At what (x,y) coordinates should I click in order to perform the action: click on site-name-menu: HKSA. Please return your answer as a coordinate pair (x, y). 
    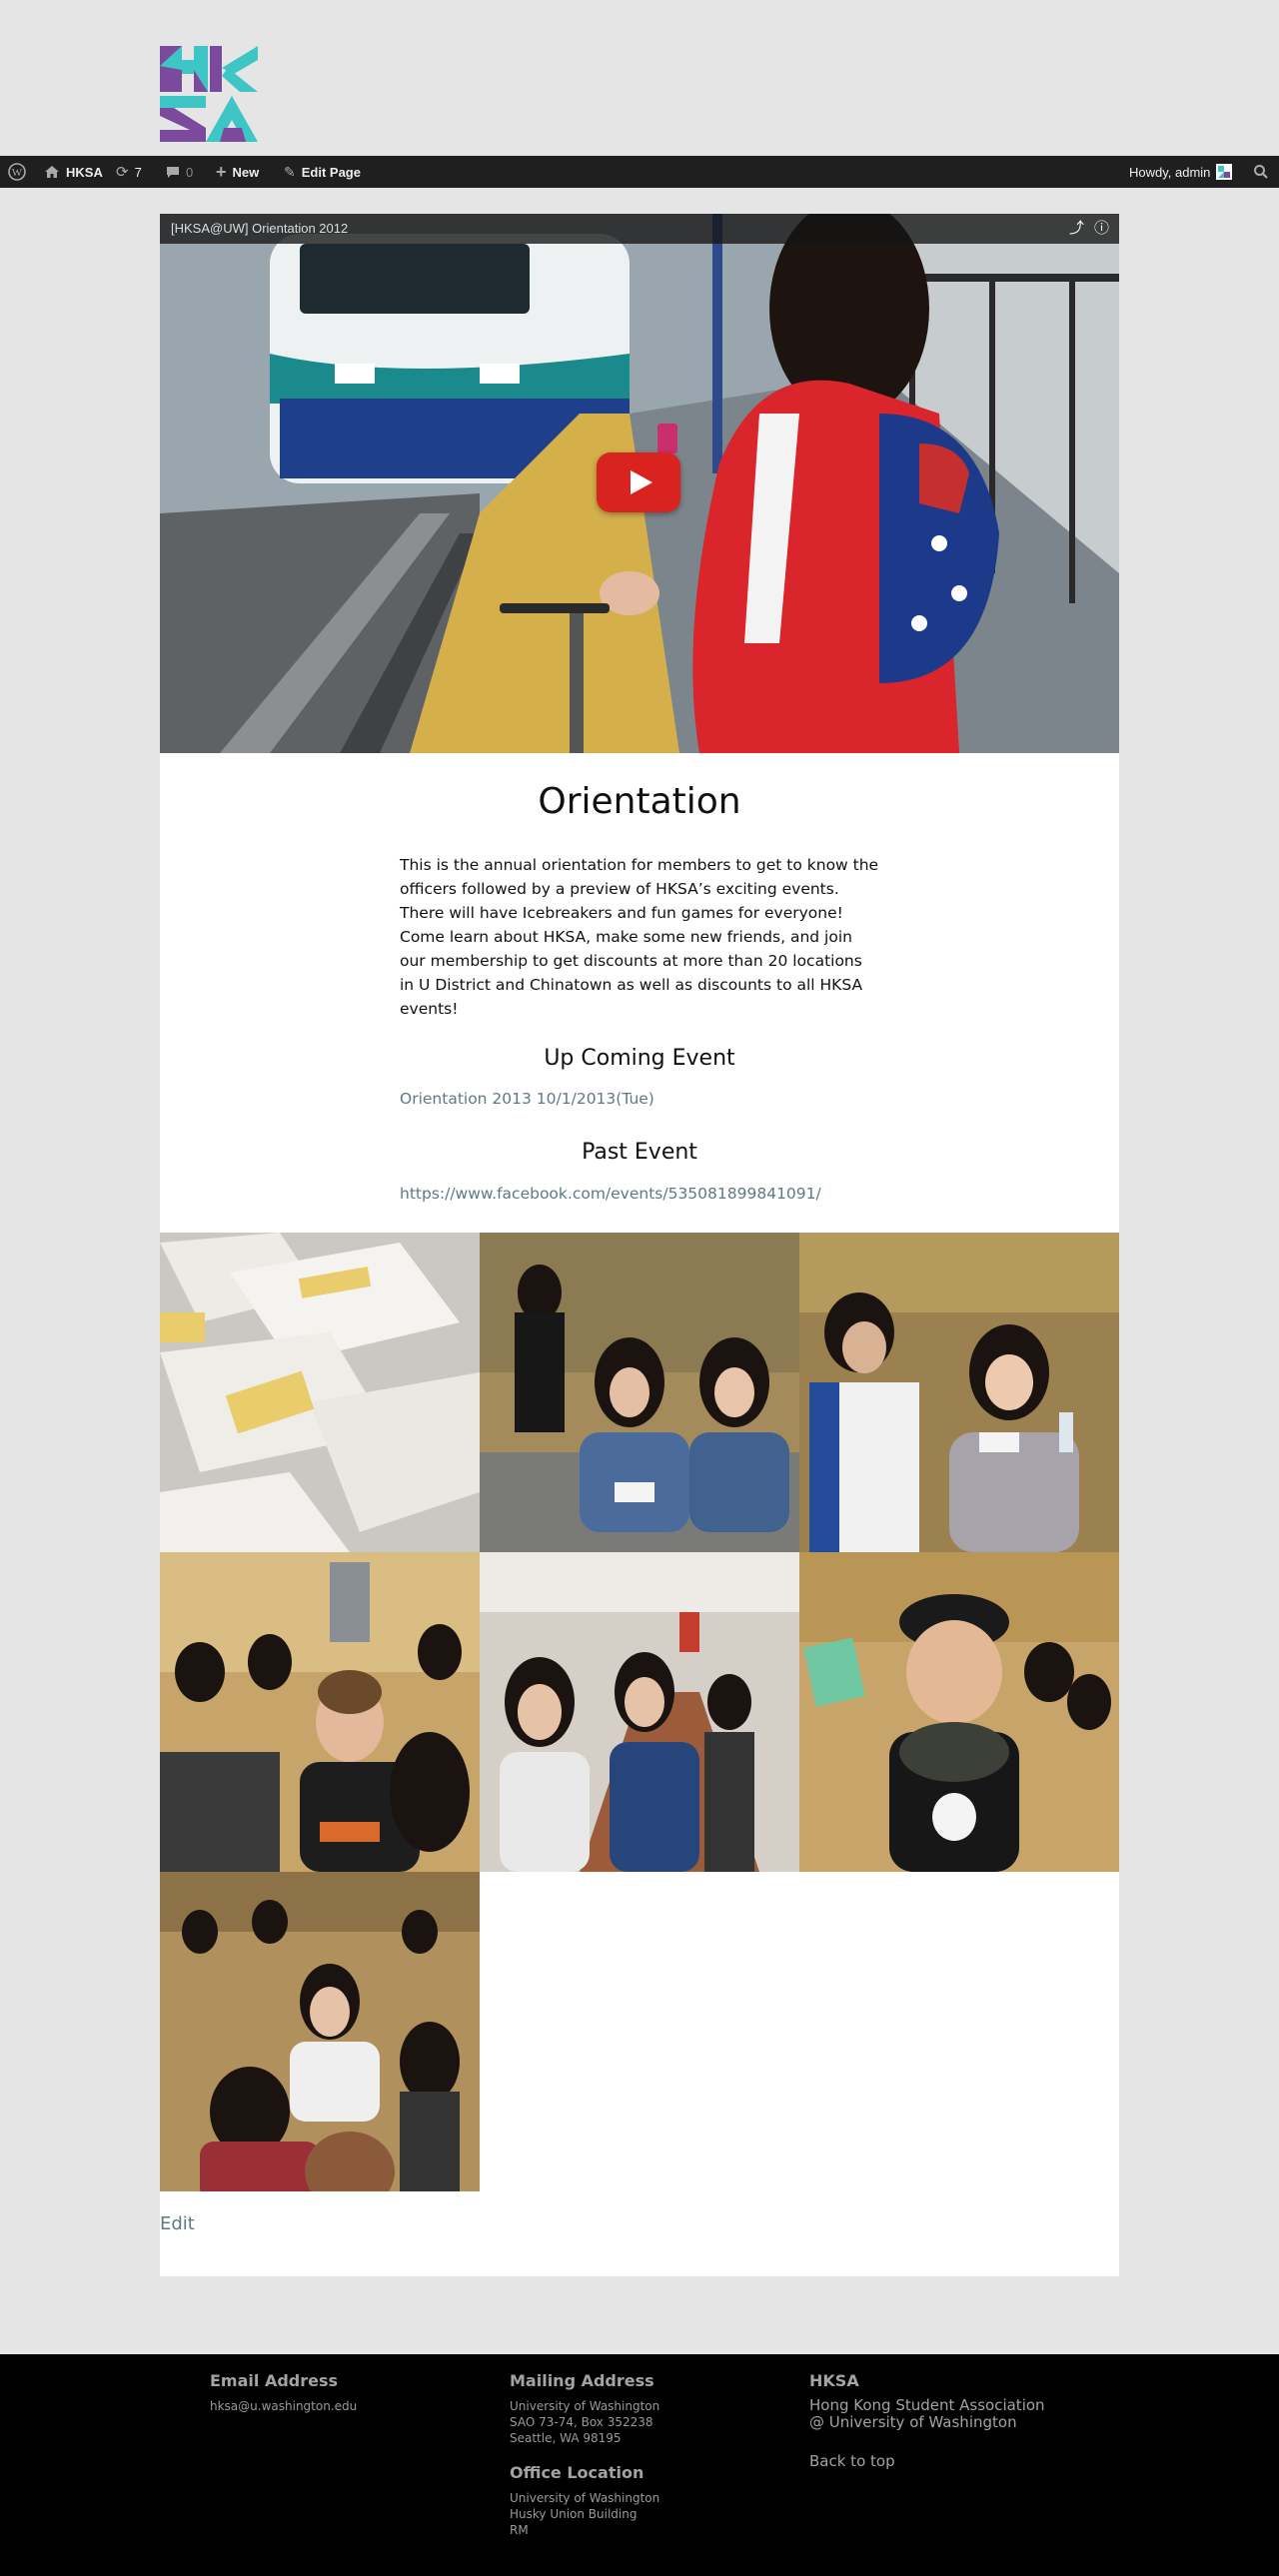
    Looking at the image, I should click on (73, 172).